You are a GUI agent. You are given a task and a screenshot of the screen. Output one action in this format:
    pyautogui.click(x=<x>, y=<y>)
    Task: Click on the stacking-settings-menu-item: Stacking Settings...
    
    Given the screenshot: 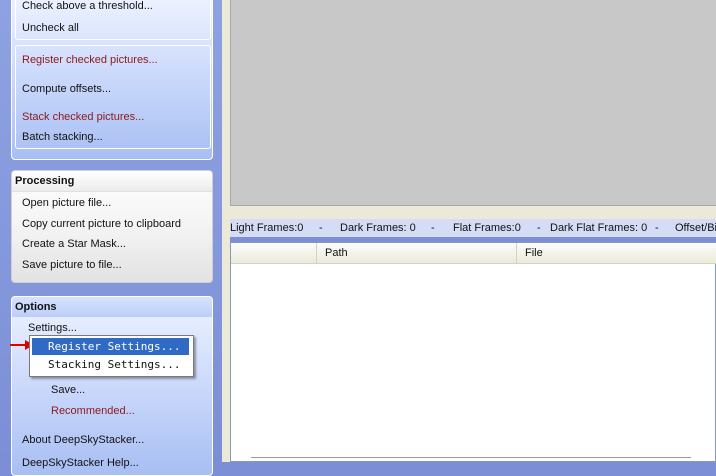 What is the action you would take?
    pyautogui.click(x=110, y=364)
    